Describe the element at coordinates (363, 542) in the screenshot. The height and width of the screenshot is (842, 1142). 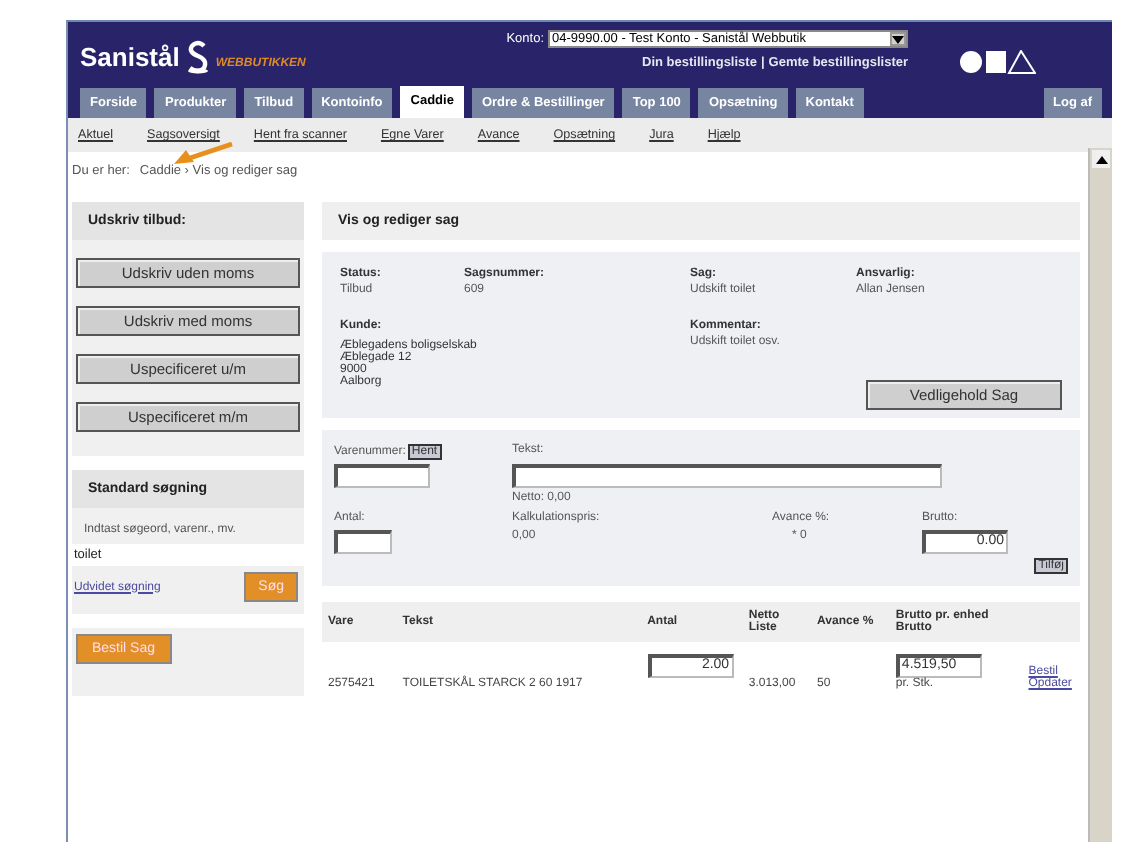
I see `quantity-input` at that location.